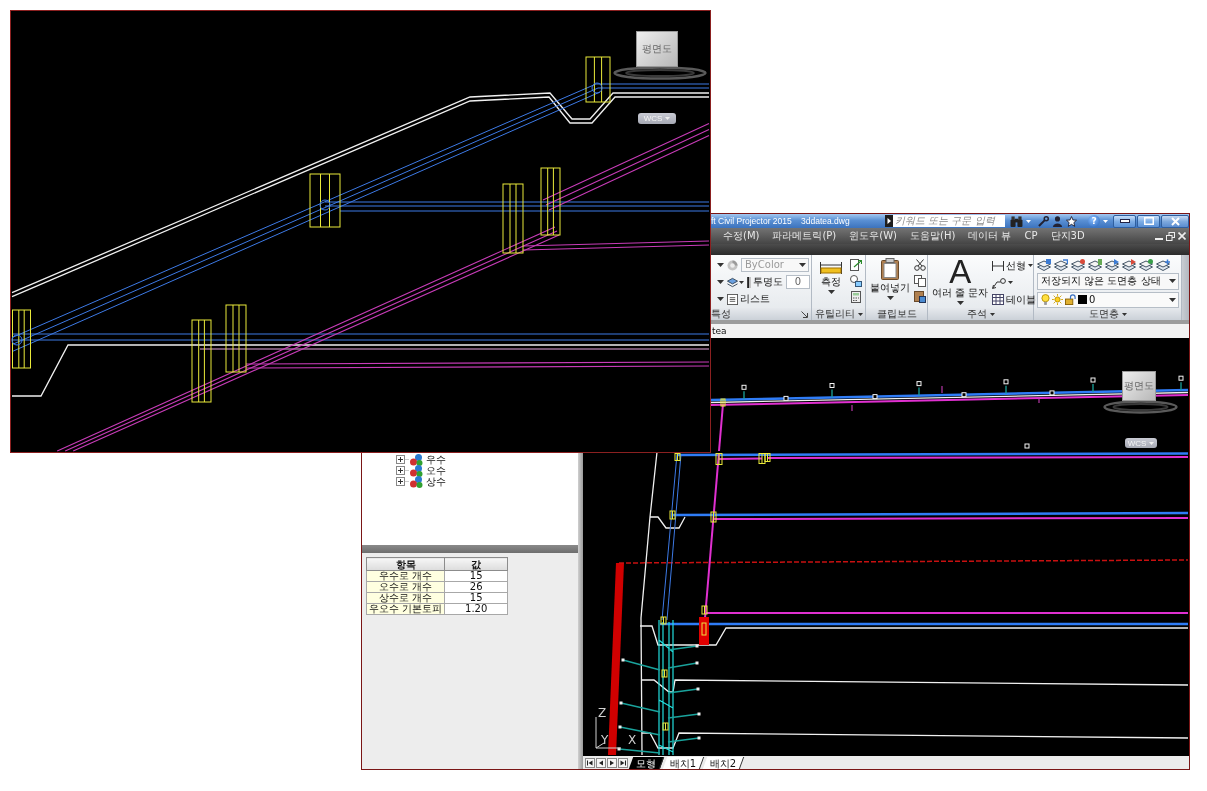  Describe the element at coordinates (732, 299) in the screenshot. I see `list-icon` at that location.